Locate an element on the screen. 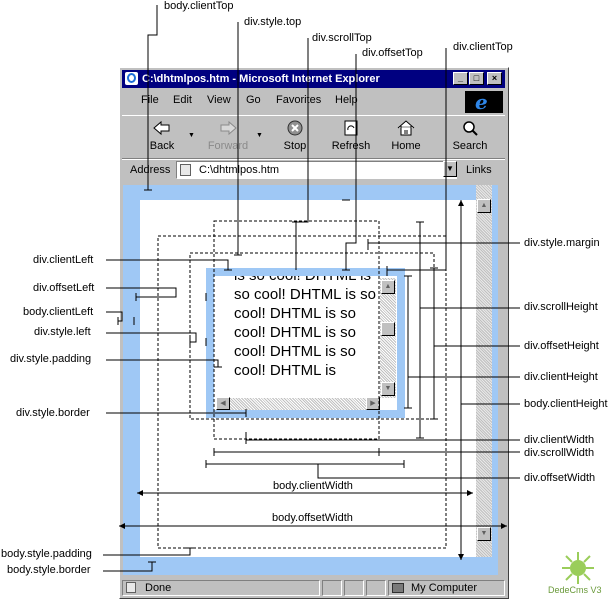  label-div-clientTop: div.clientTop is located at coordinates (483, 47).